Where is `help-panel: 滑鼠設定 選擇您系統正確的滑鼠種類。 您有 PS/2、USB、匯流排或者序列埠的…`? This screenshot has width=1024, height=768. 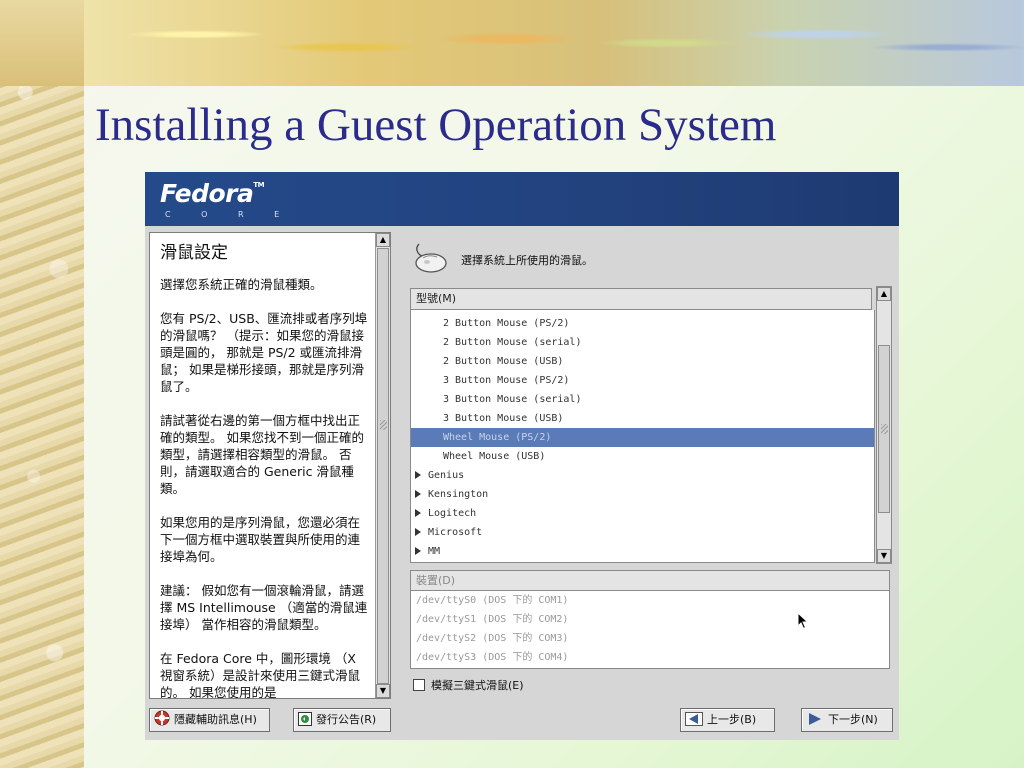 help-panel: 滑鼠設定 選擇您系統正確的滑鼠種類。 您有 PS/2、USB、匯流排或者序列埠的… is located at coordinates (270, 465).